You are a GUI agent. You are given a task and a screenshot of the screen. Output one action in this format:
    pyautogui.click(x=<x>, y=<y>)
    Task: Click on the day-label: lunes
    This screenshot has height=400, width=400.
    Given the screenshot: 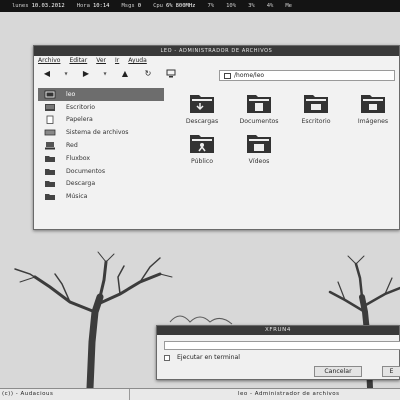 What is the action you would take?
    pyautogui.click(x=20, y=6)
    